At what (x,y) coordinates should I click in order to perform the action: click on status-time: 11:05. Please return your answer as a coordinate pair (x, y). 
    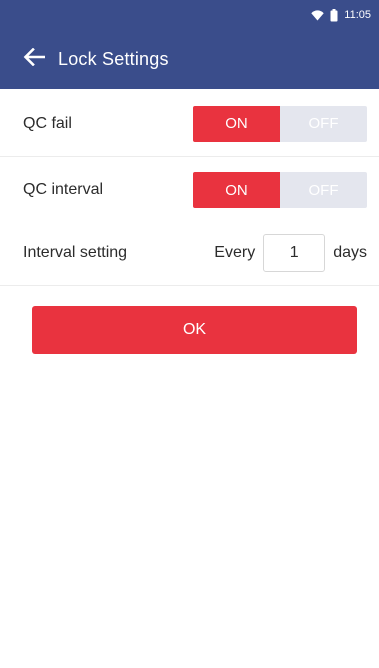
    Looking at the image, I should click on (357, 15).